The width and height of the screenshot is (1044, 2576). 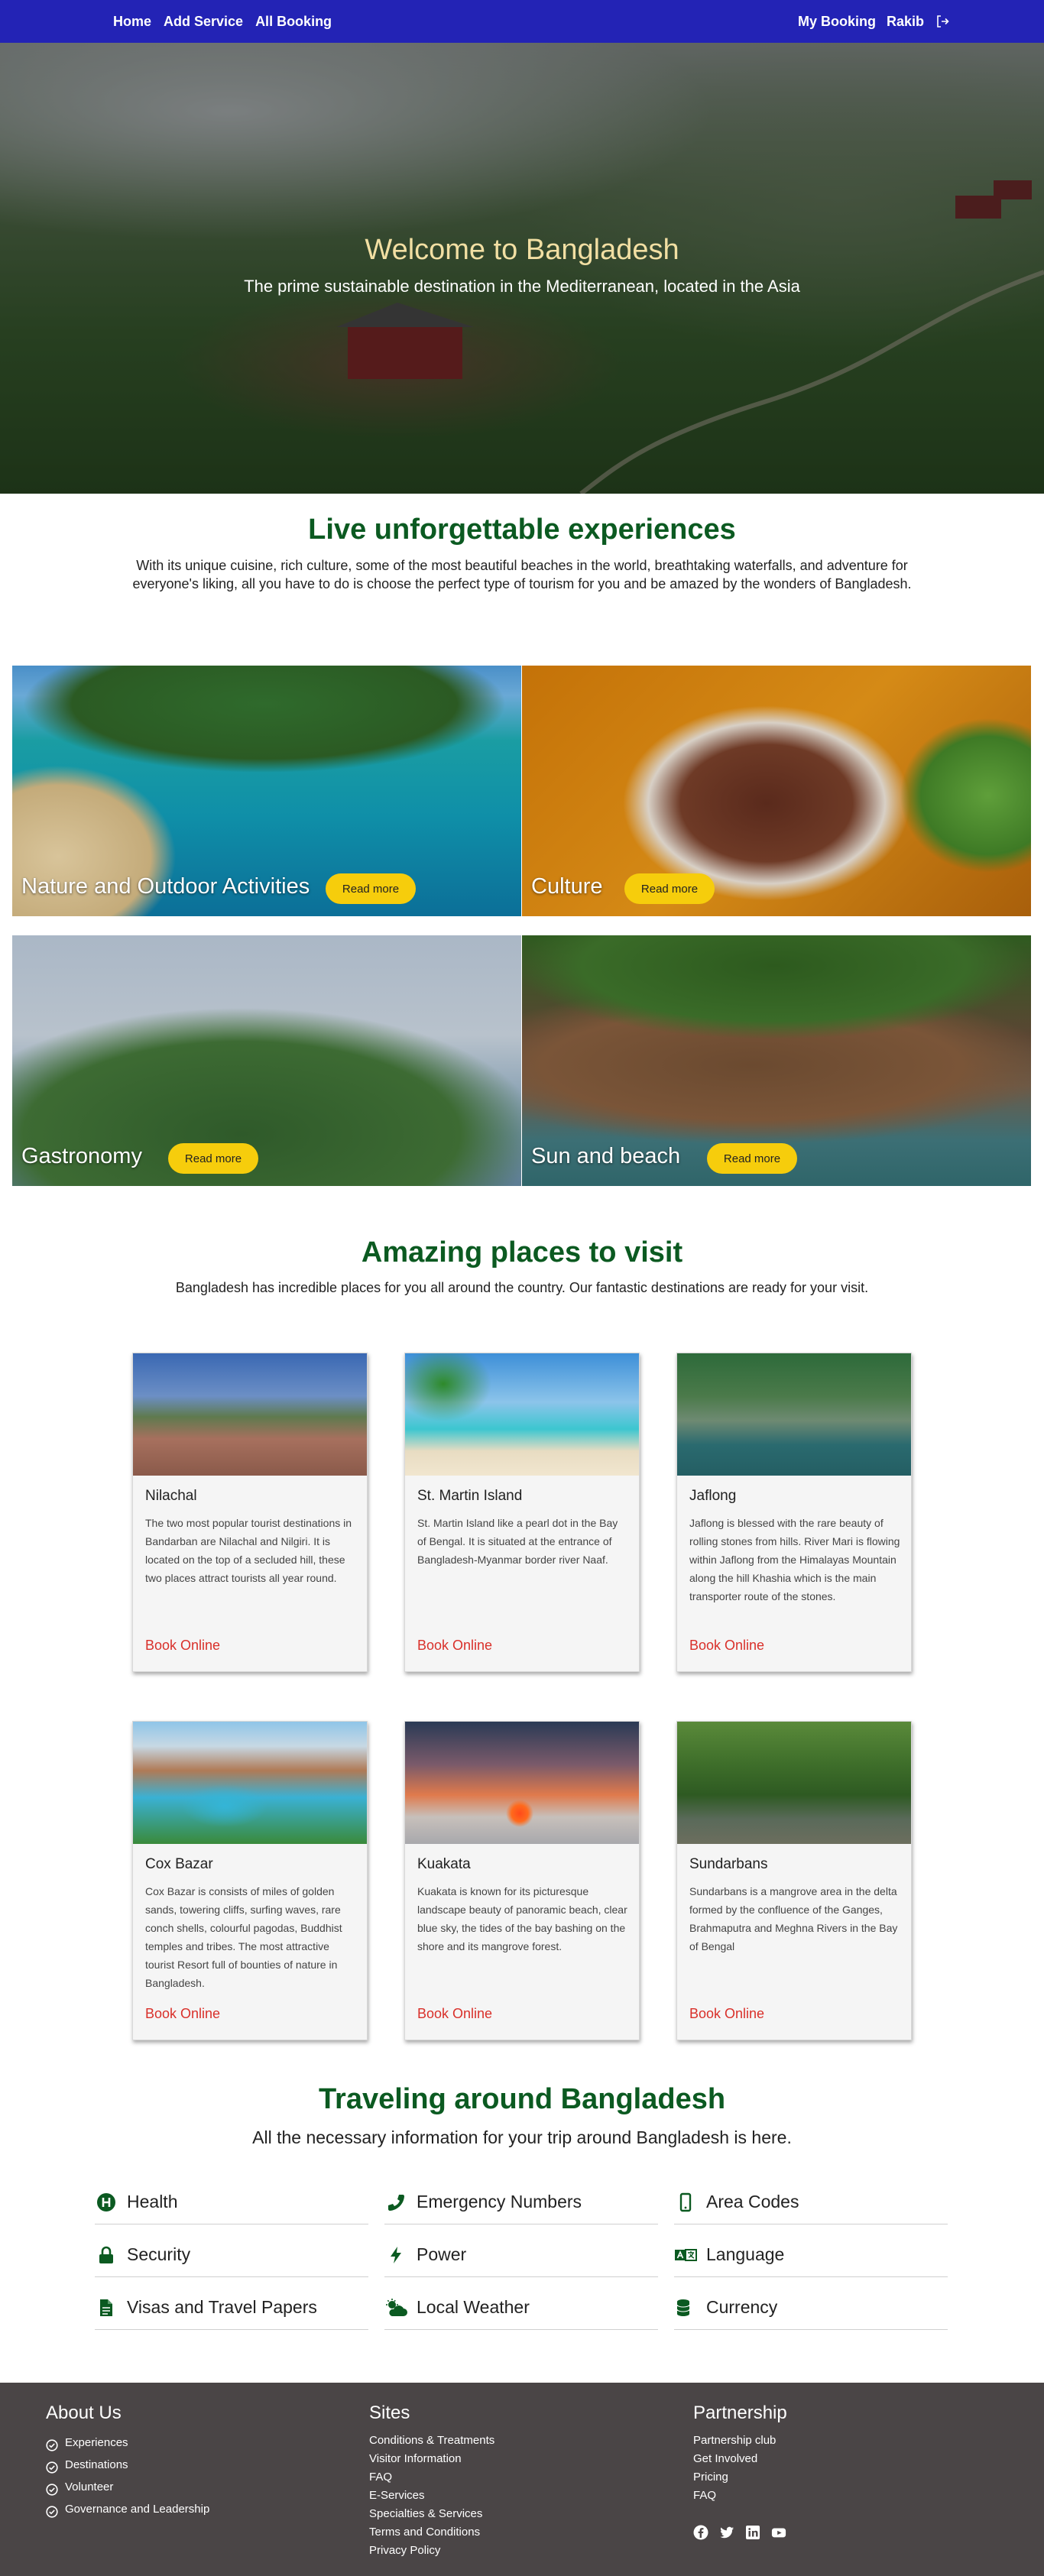 What do you see at coordinates (152, 2201) in the screenshot?
I see `info-label: Health` at bounding box center [152, 2201].